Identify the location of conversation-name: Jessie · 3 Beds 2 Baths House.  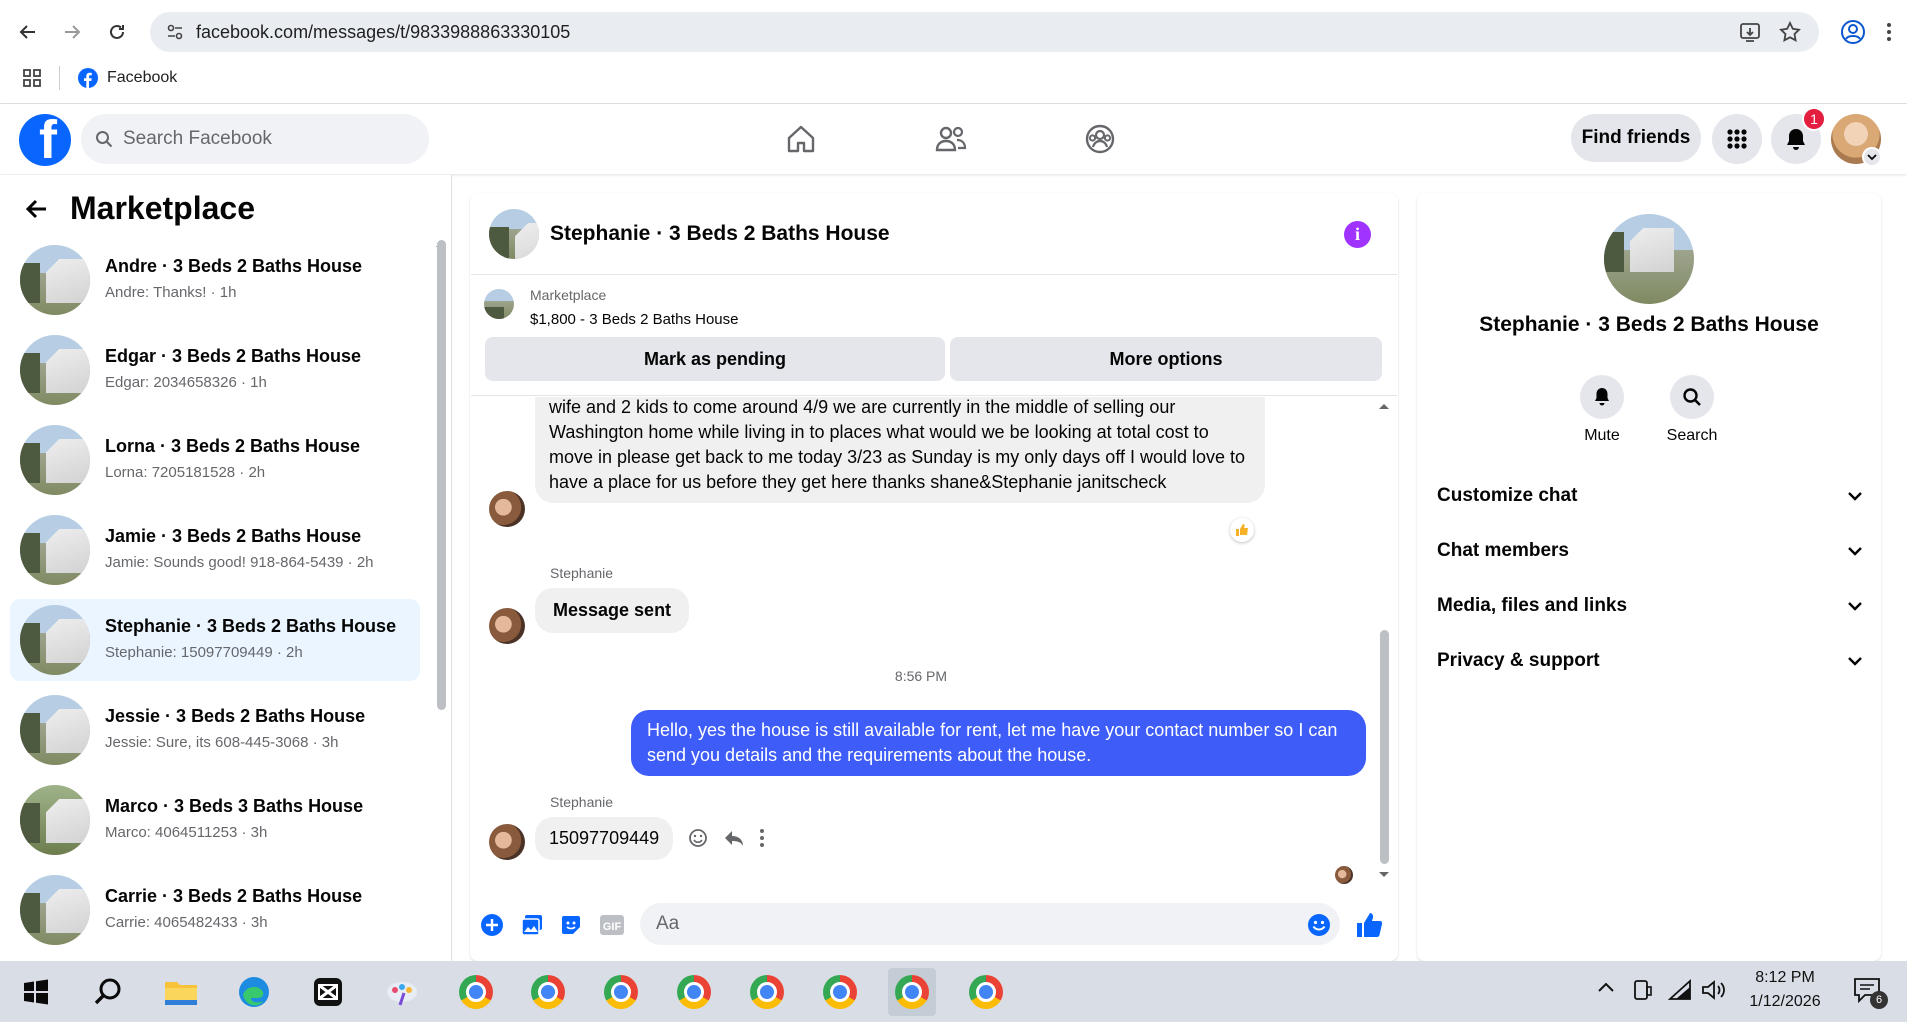
(235, 716).